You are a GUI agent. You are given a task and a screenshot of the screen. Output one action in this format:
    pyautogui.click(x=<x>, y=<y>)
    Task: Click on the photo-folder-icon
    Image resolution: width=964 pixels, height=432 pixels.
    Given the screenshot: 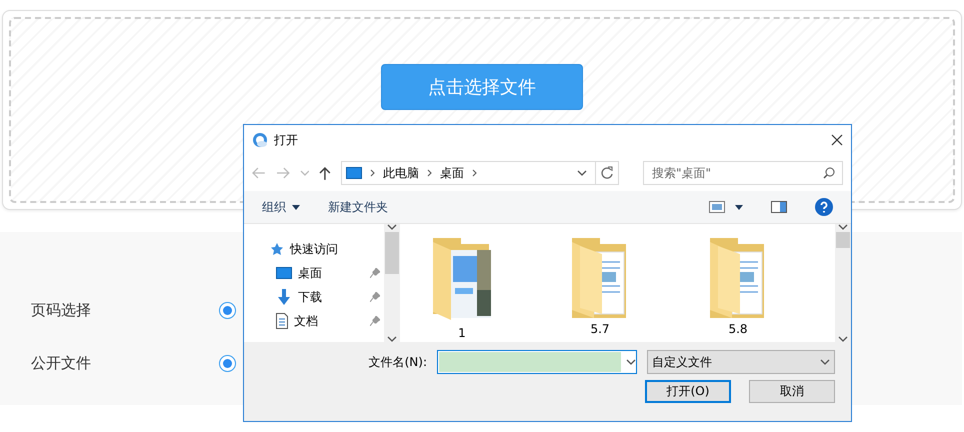 What is the action you would take?
    pyautogui.click(x=462, y=280)
    